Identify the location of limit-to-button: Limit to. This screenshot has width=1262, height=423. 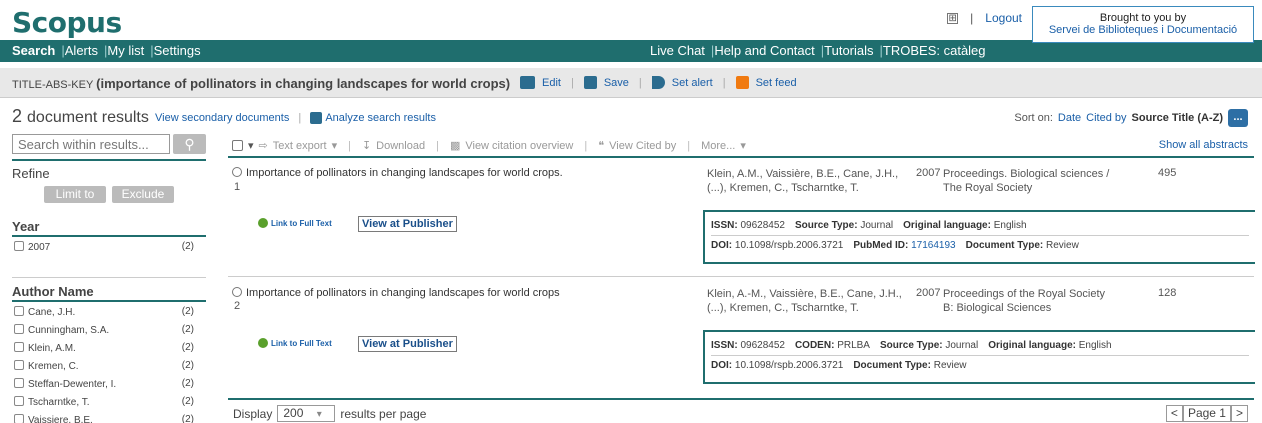
(75, 194).